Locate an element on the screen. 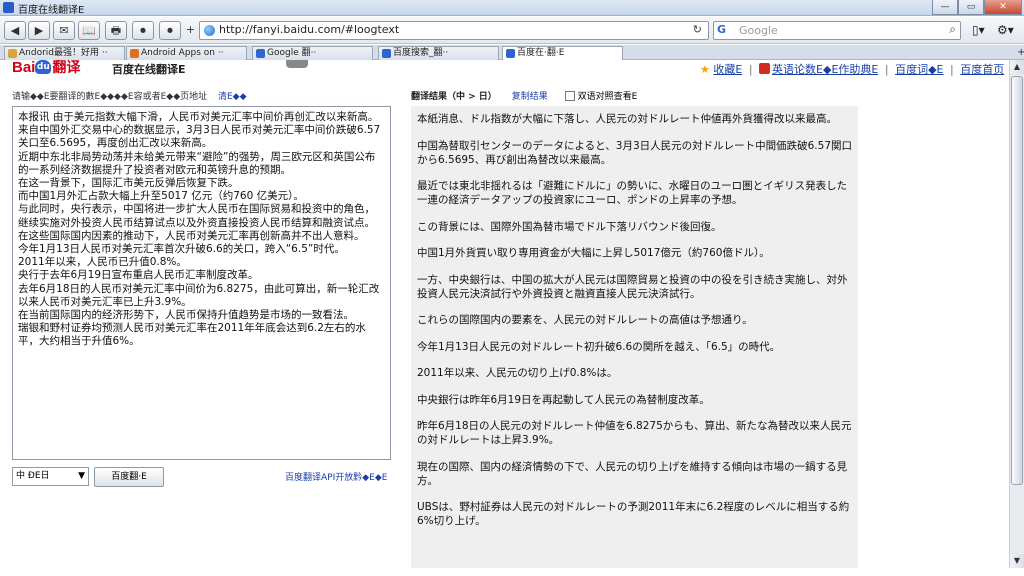 The height and width of the screenshot is (576, 1024). source-paragraph: 在当前国际国内的经济形势下，人民币保持升值趋势是市场的一致看法。 is located at coordinates (186, 315).